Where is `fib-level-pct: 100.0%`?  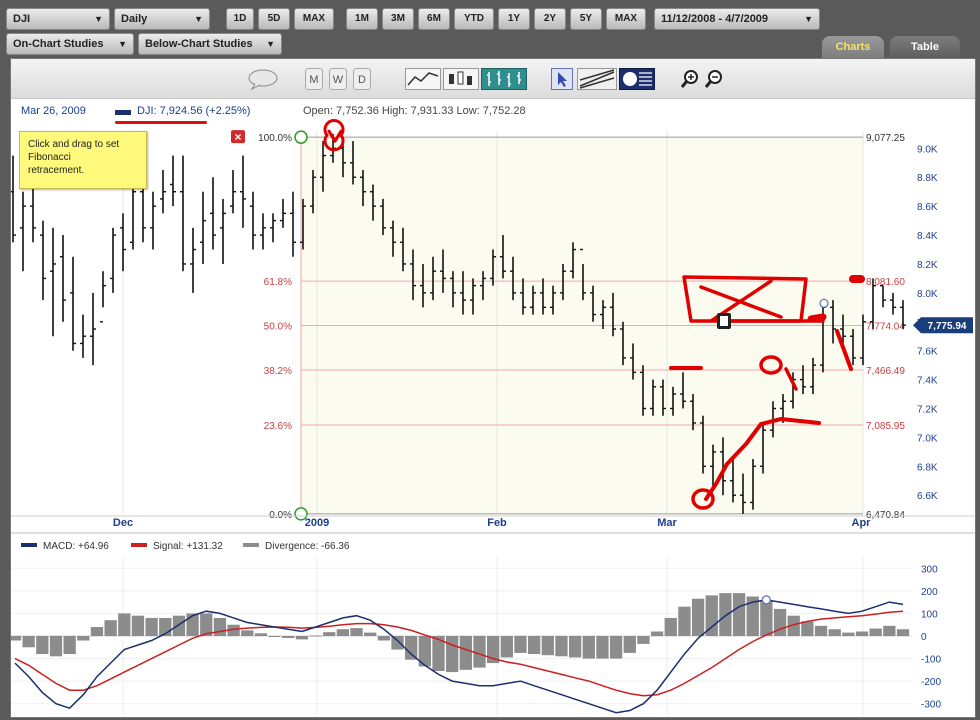
fib-level-pct: 100.0% is located at coordinates (275, 138).